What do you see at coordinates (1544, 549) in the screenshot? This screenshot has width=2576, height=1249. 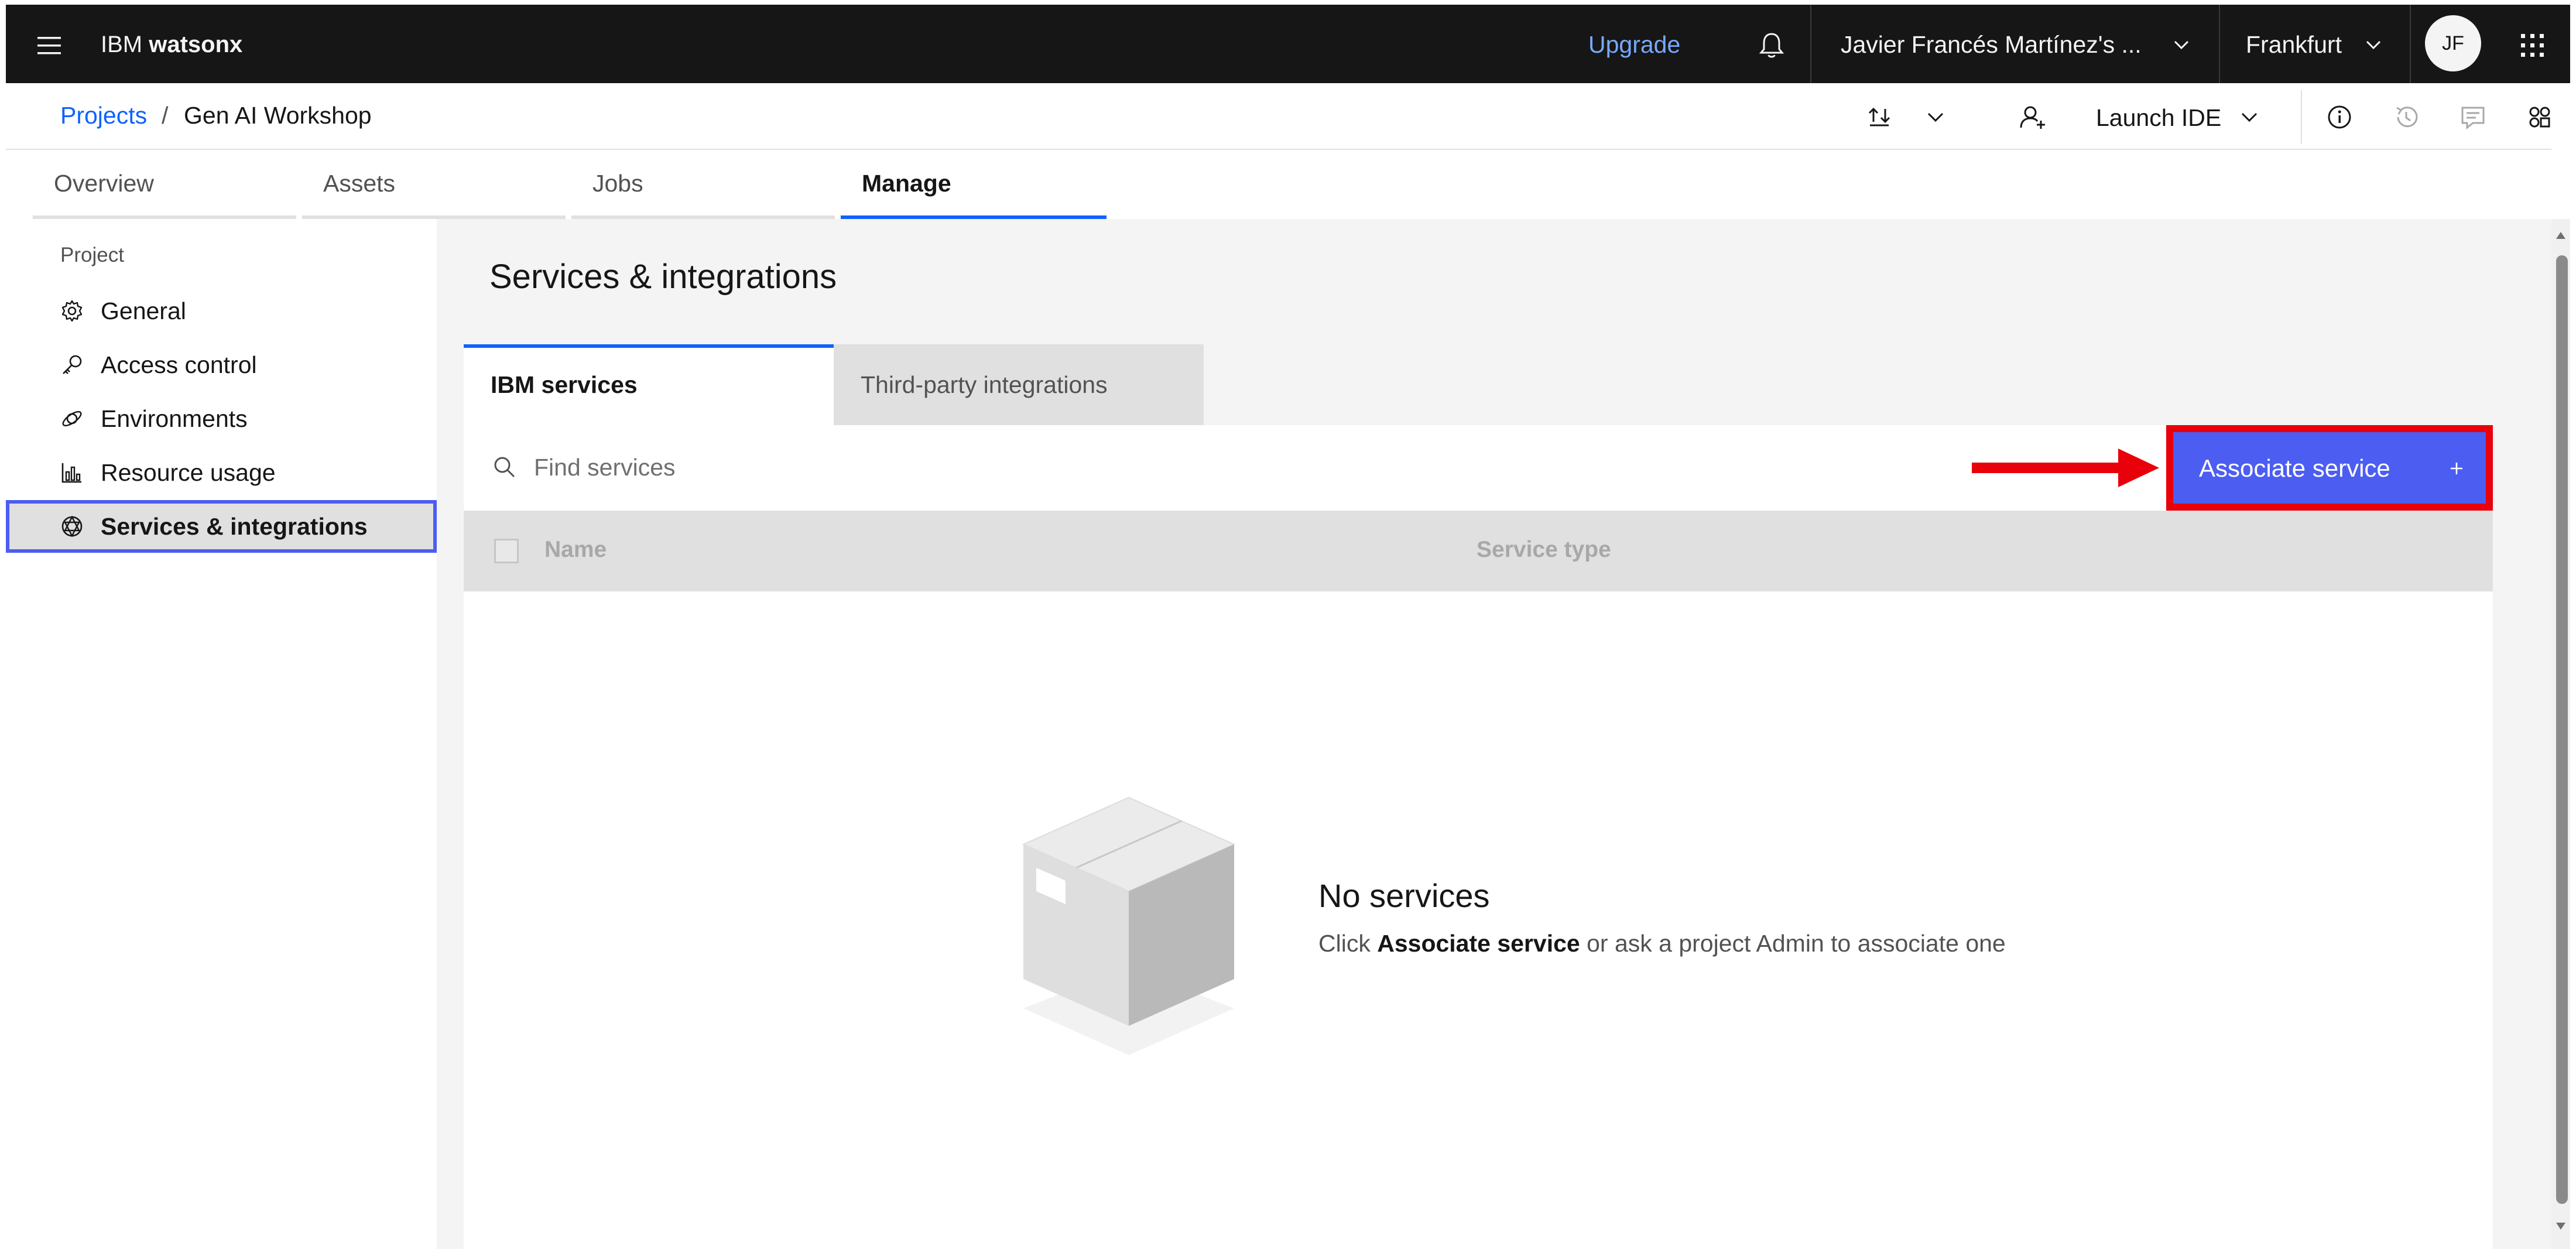 I see `column-header-service-type: Service type` at bounding box center [1544, 549].